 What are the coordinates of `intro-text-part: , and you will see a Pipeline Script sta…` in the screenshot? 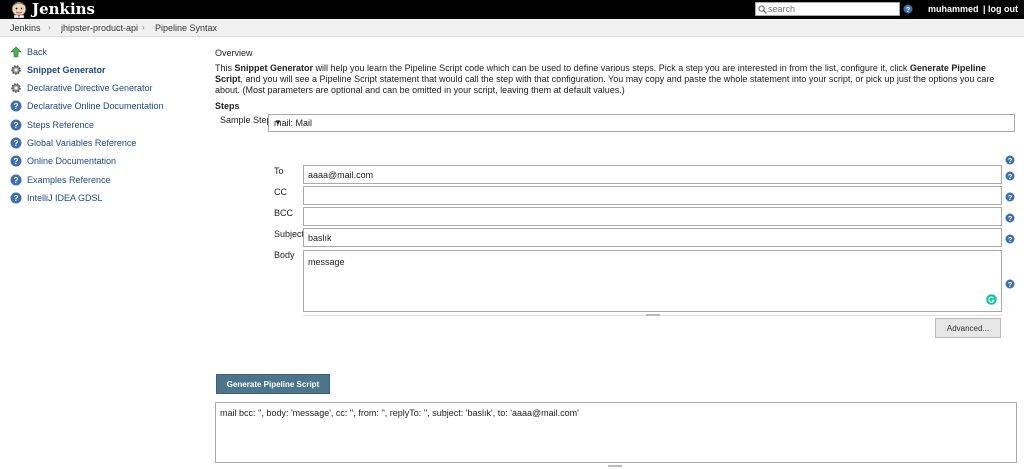 It's located at (605, 84).